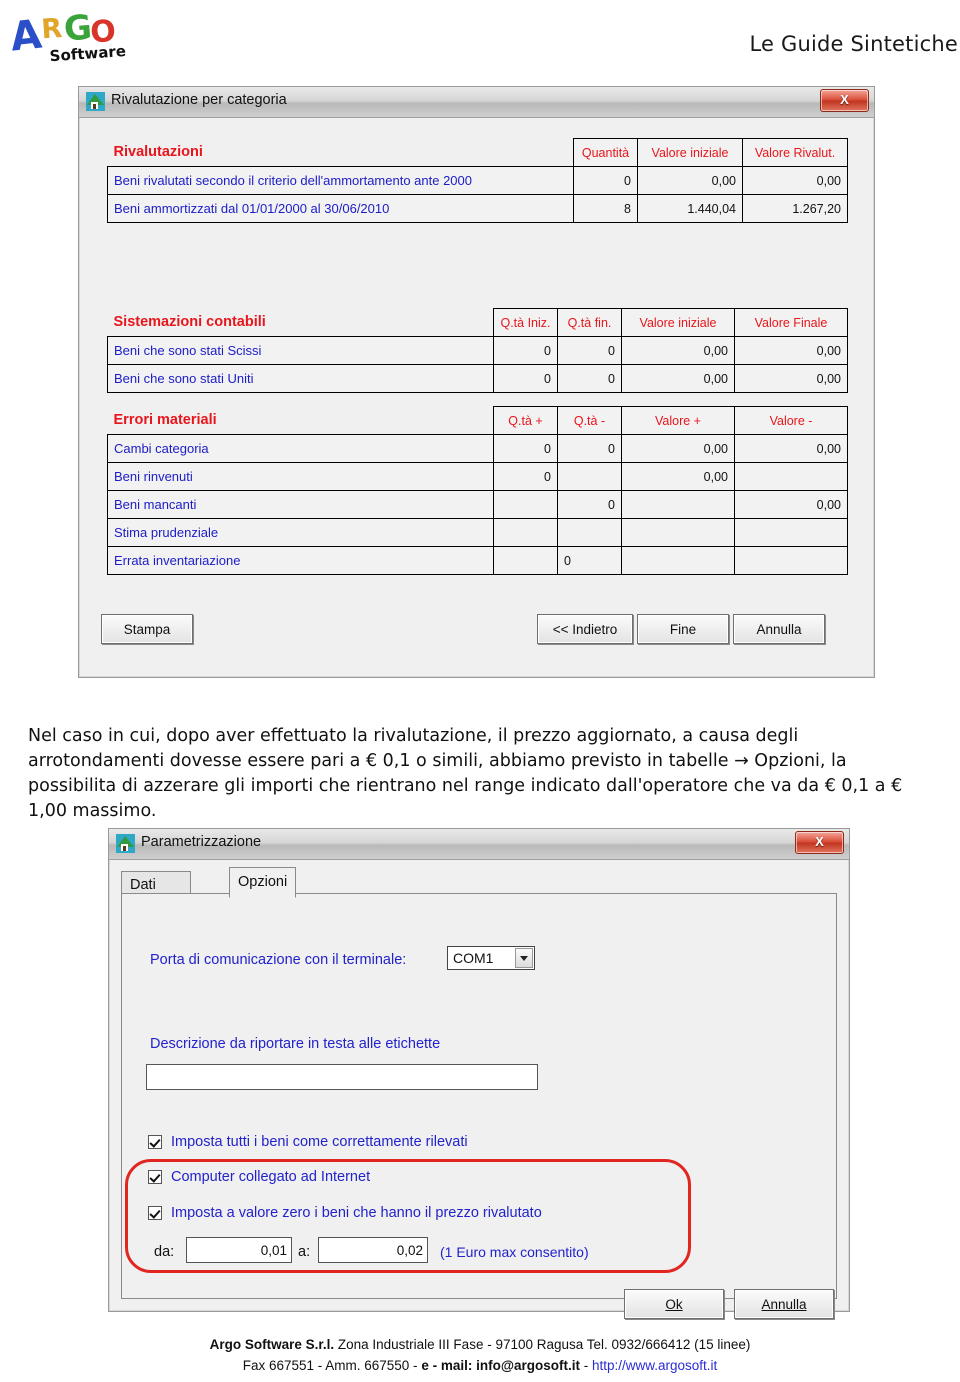  I want to click on row-label: Errata inventariazione, so click(300, 560).